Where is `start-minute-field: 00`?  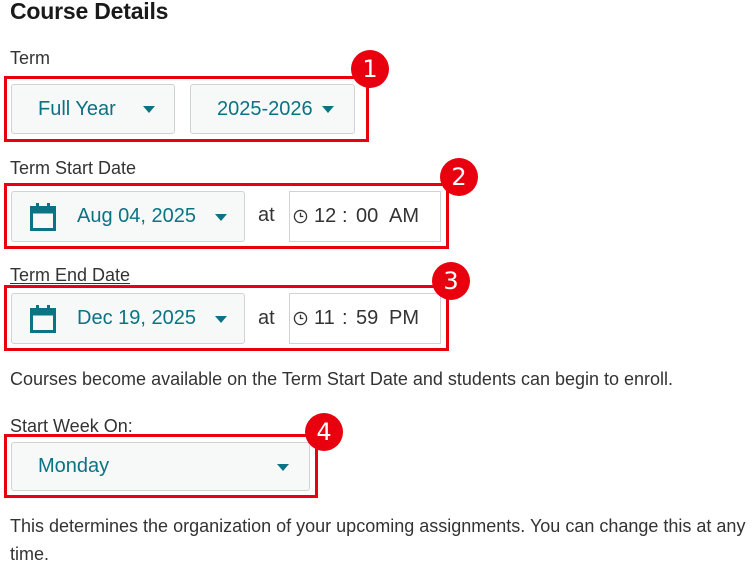 start-minute-field: 00 is located at coordinates (367, 216).